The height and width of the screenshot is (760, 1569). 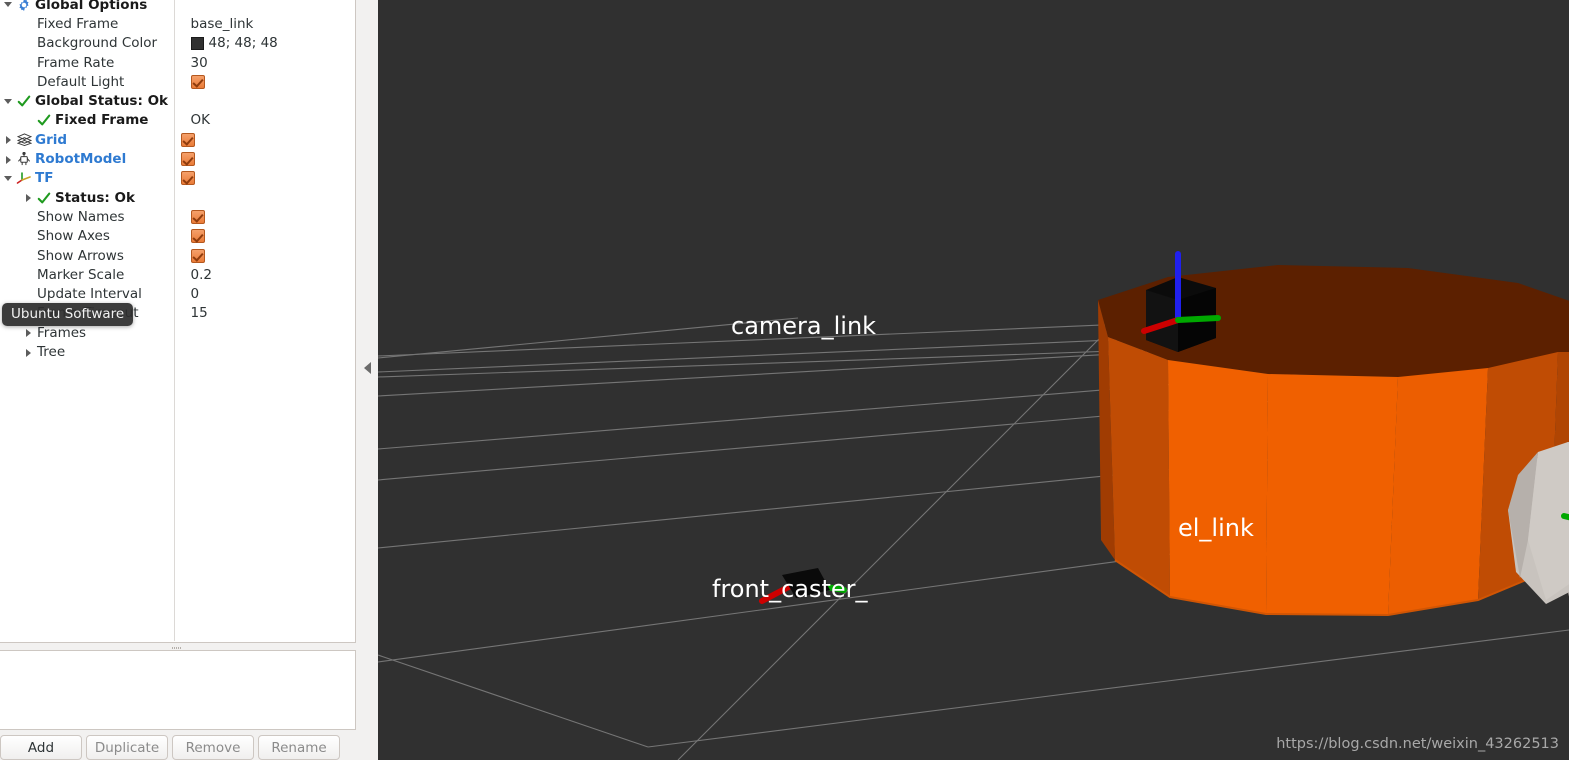 I want to click on tree-row-name-cell: Global Status: Ok, so click(x=88, y=101).